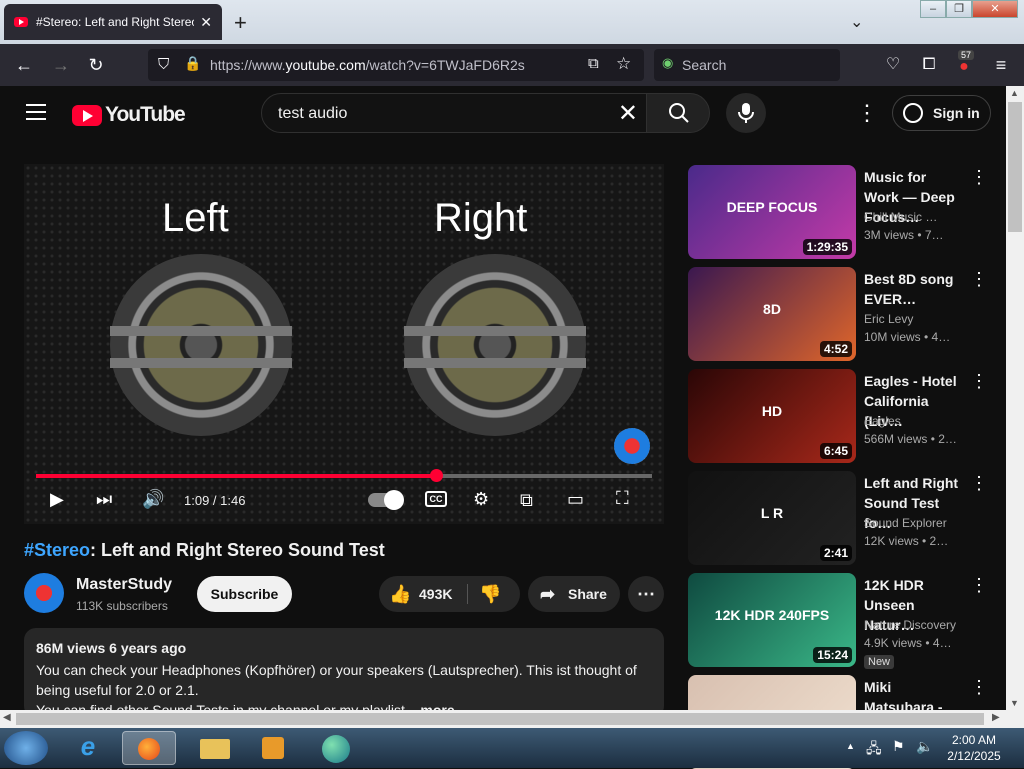 Image resolution: width=1024 pixels, height=769 pixels. I want to click on vertical-scrollbar: ▲ ▼, so click(1015, 399).